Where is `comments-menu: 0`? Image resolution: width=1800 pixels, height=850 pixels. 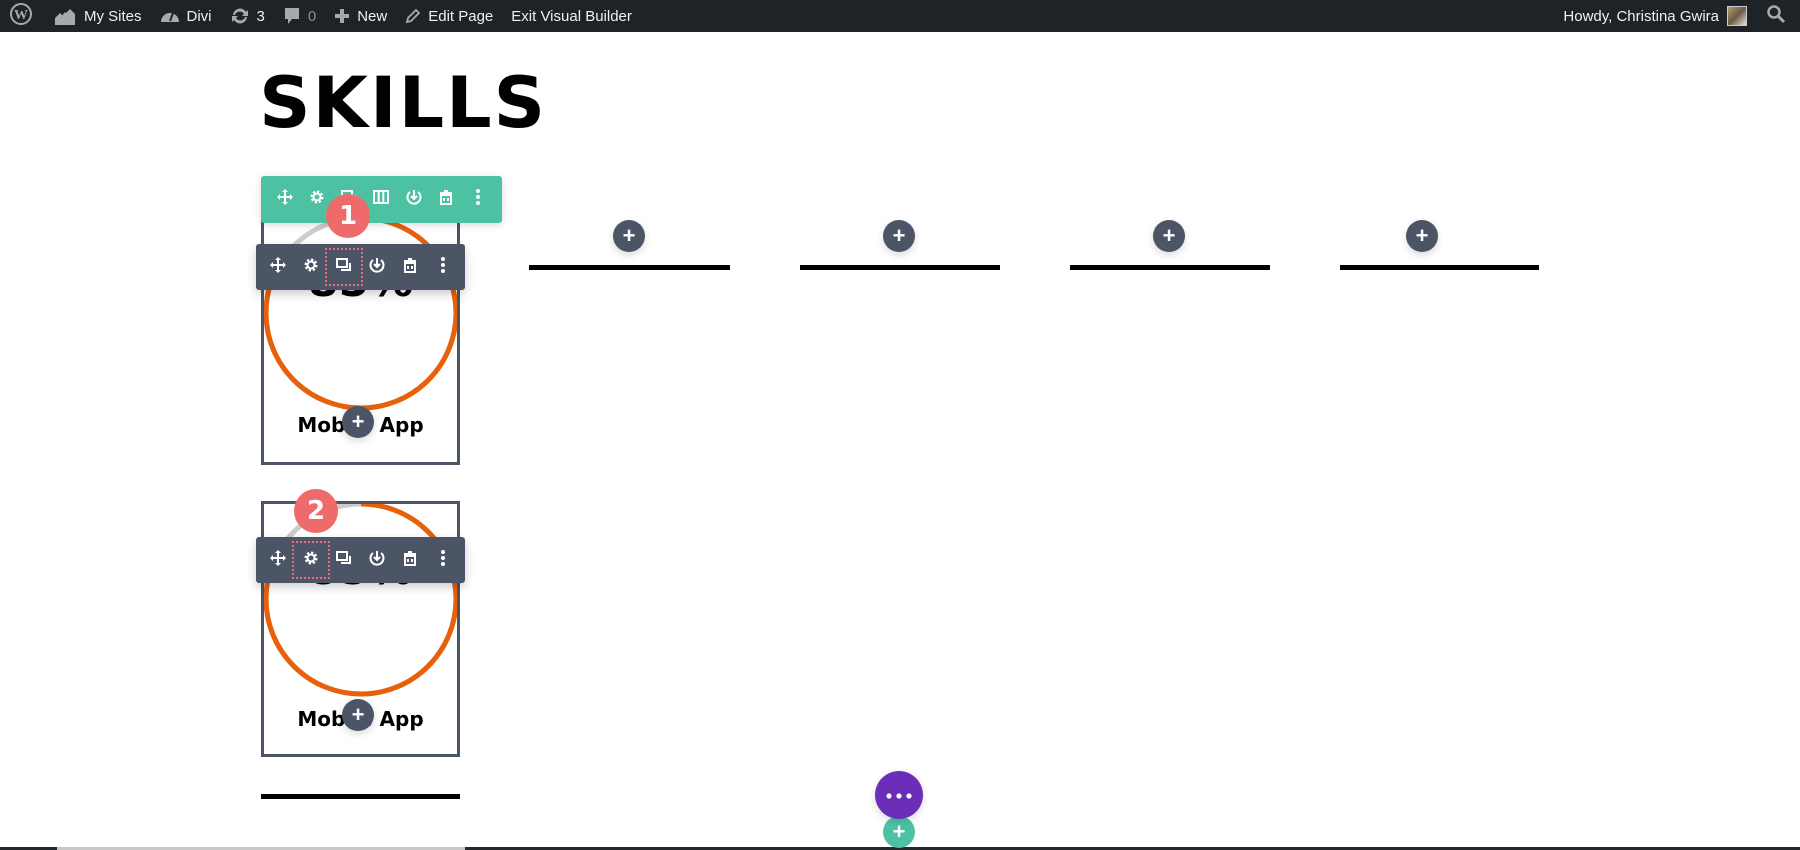
comments-menu: 0 is located at coordinates (299, 16).